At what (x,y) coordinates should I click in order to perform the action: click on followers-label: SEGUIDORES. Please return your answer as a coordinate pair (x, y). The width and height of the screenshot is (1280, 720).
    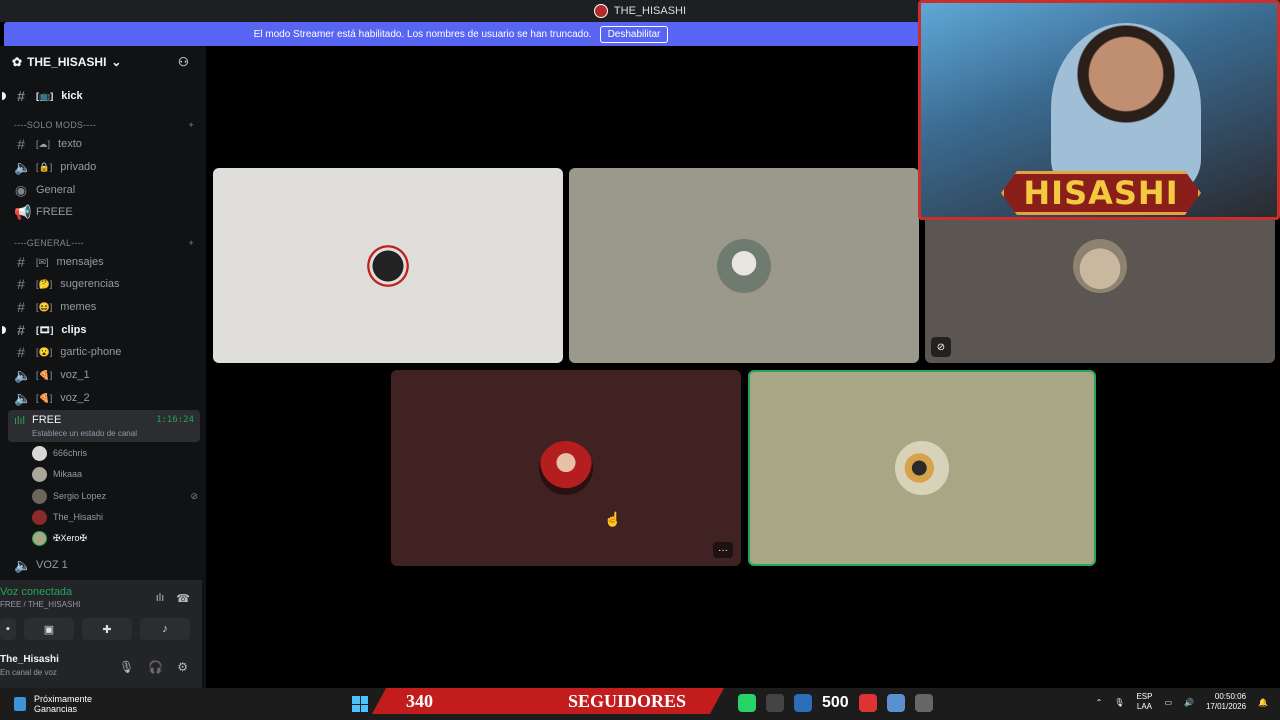
    Looking at the image, I should click on (627, 701).